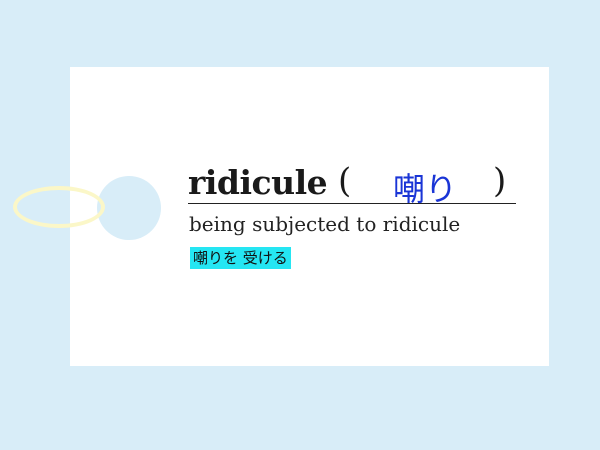 This screenshot has width=600, height=450. I want to click on card-ring-string, so click(59, 207).